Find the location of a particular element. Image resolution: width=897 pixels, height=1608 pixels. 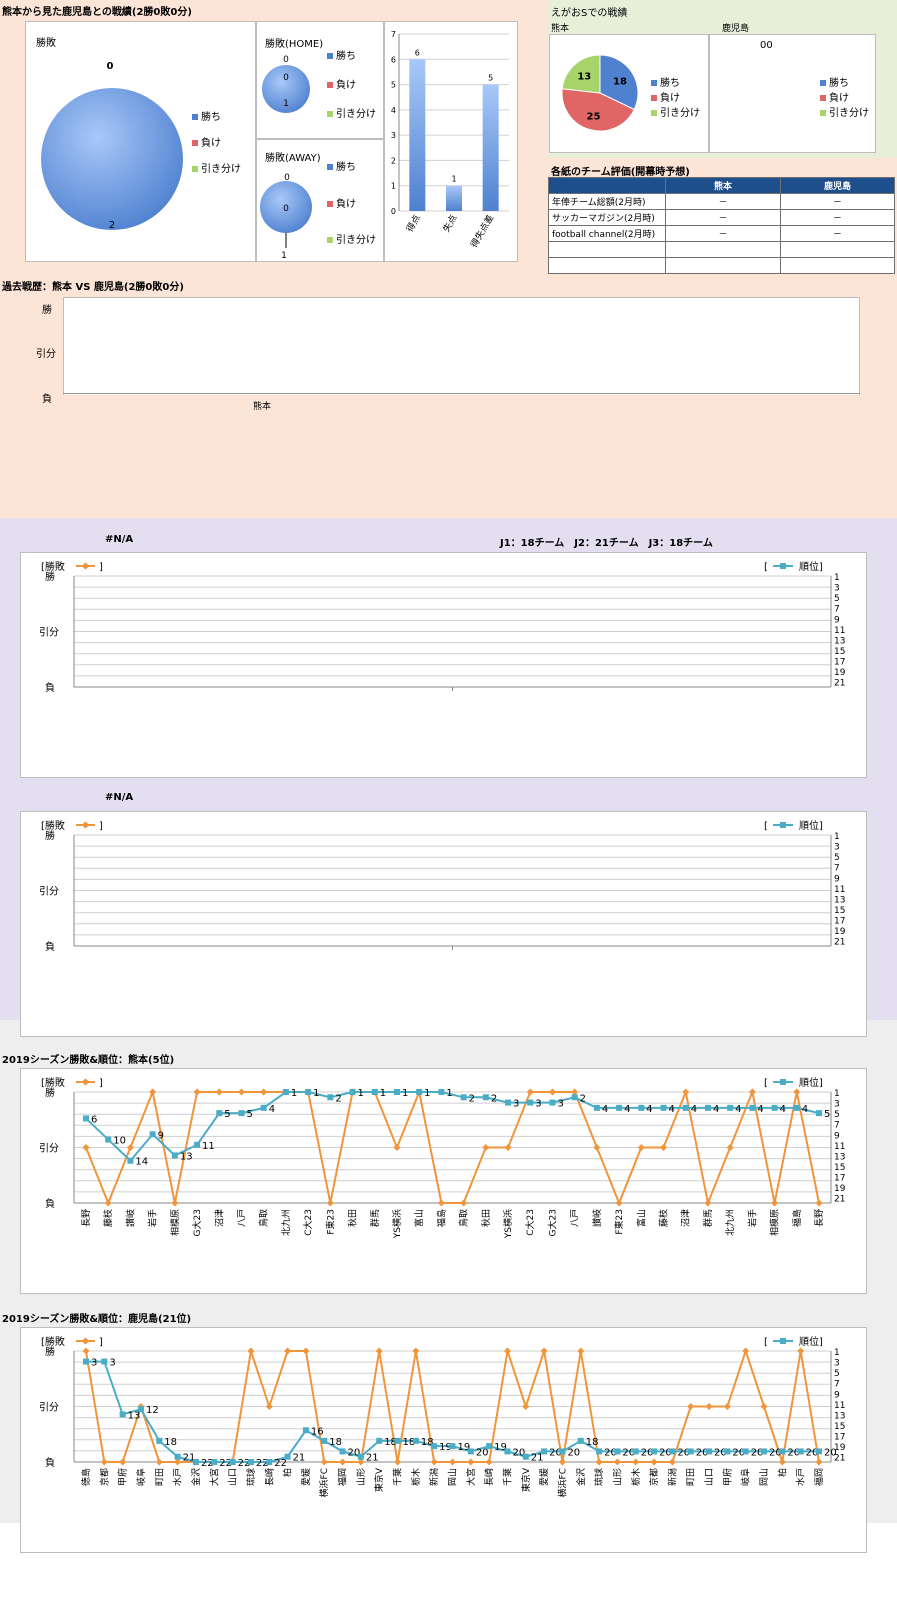

season-xtick-label: 横浜FC is located at coordinates (324, 1482).